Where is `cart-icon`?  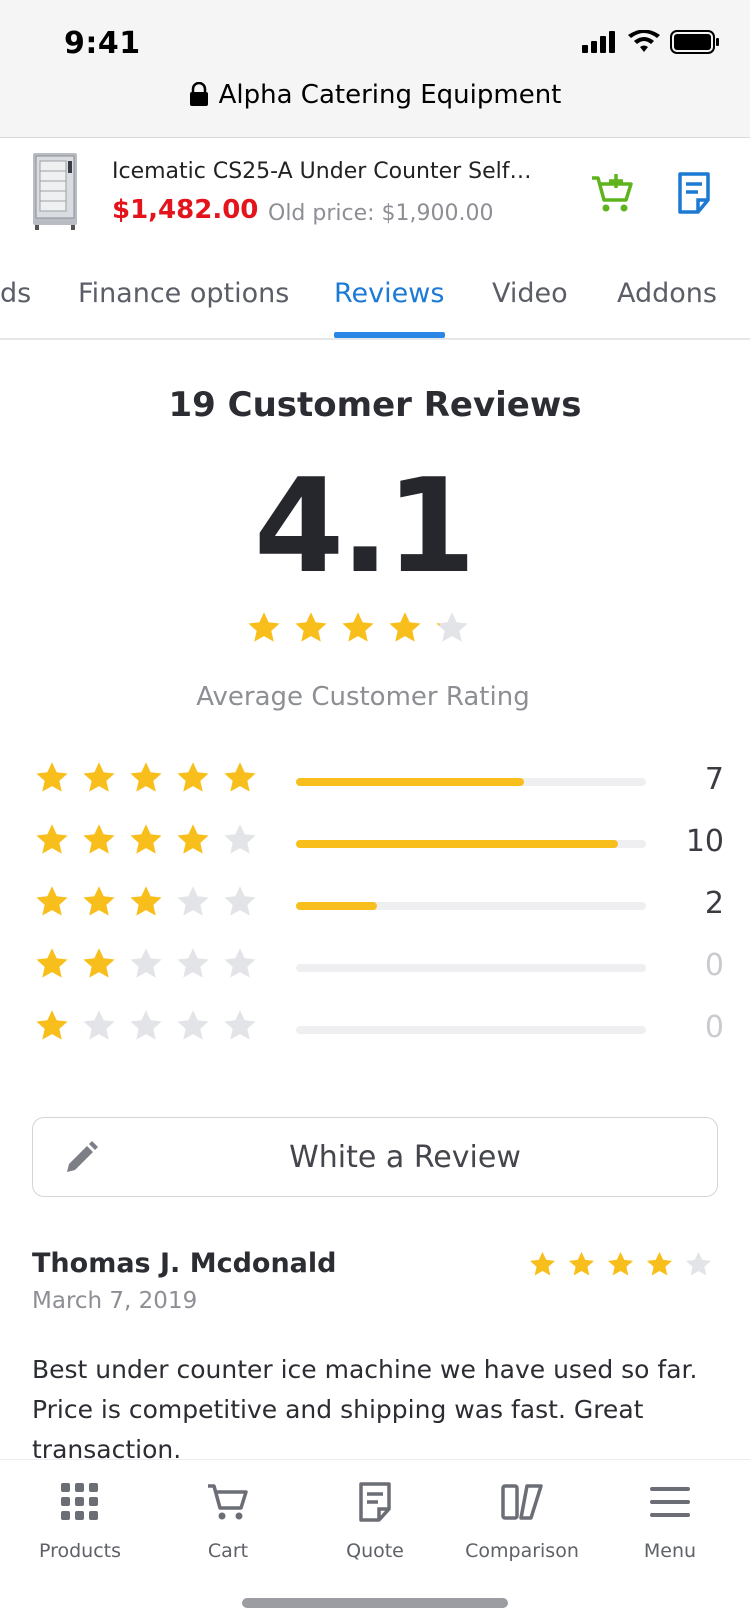
cart-icon is located at coordinates (228, 1502).